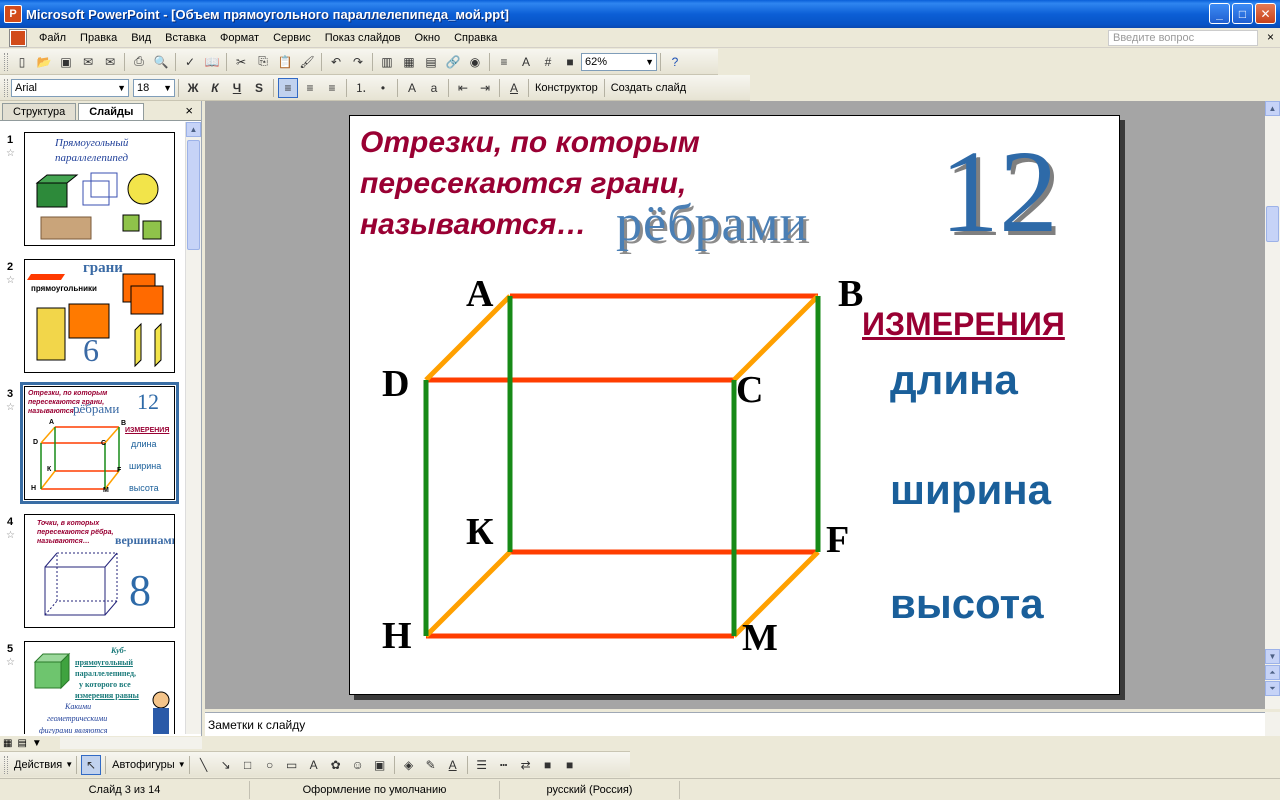  I want to click on dimension-width: ширина, so click(970, 490).